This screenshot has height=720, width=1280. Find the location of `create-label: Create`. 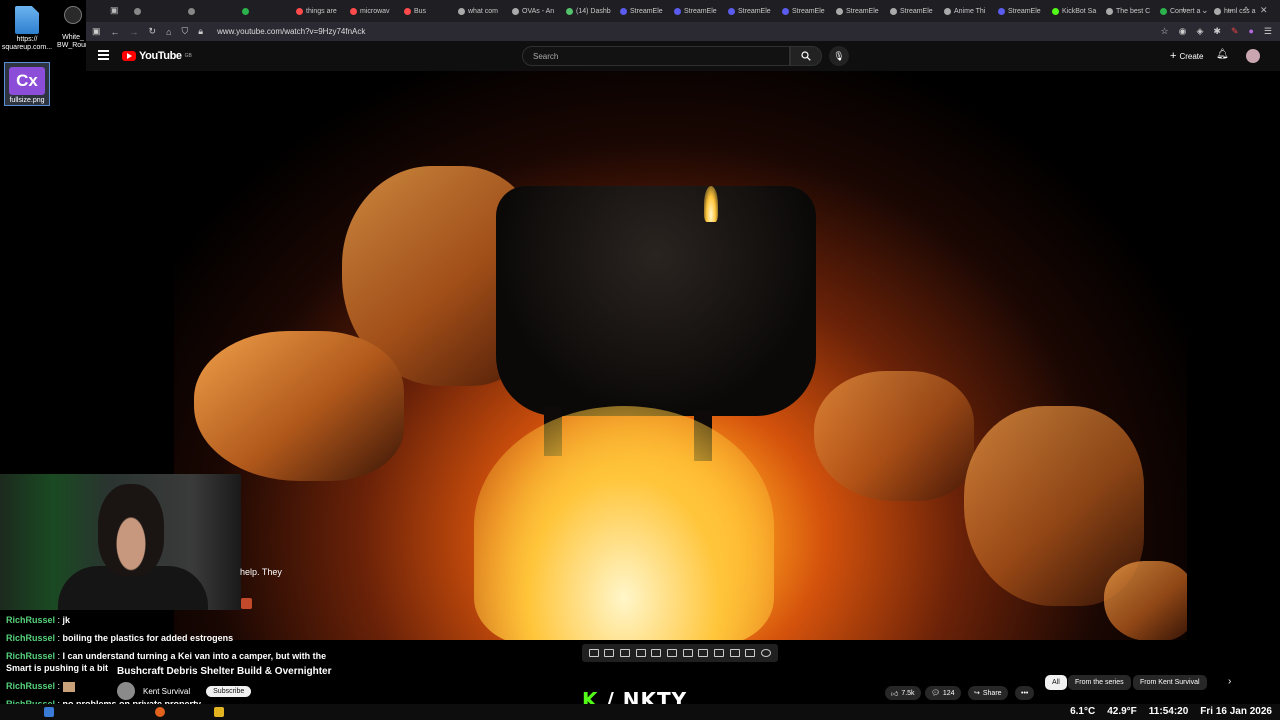

create-label: Create is located at coordinates (1191, 56).